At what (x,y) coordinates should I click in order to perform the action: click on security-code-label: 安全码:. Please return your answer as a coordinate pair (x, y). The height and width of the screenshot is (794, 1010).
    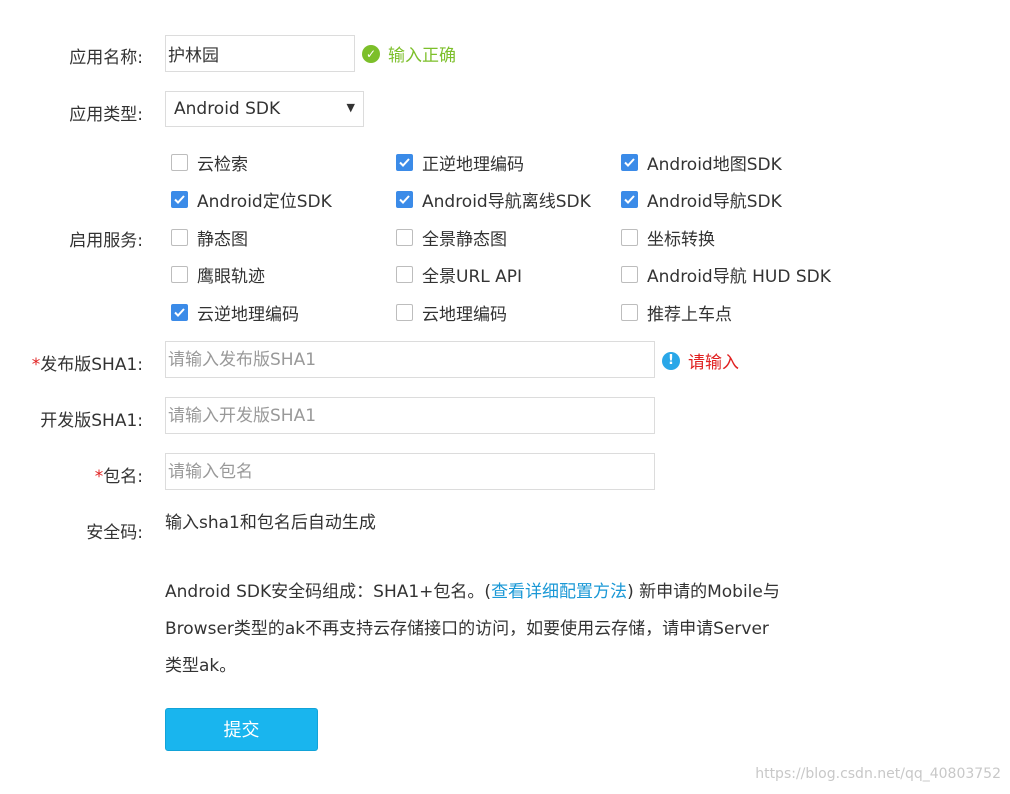
    Looking at the image, I should click on (114, 533).